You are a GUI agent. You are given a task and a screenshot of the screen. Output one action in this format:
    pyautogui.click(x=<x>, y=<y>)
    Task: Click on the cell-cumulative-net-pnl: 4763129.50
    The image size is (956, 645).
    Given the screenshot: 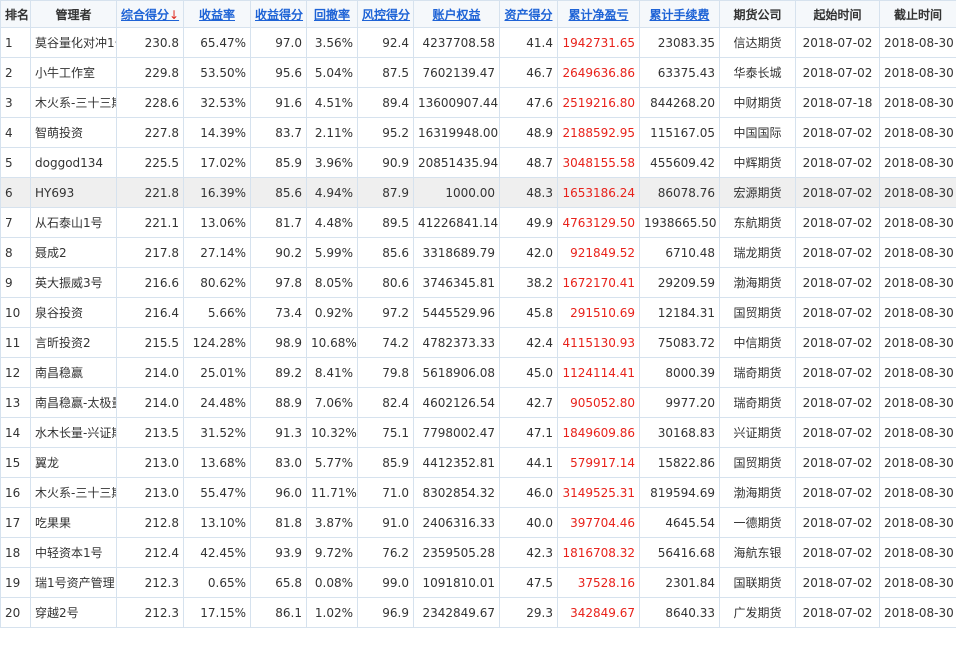 What is the action you would take?
    pyautogui.click(x=598, y=222)
    